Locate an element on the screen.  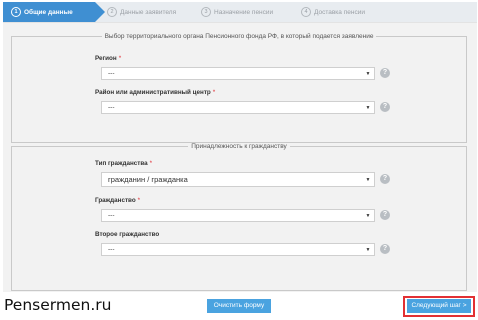
group-legend: Принадлежность к гражданству is located at coordinates (239, 146).